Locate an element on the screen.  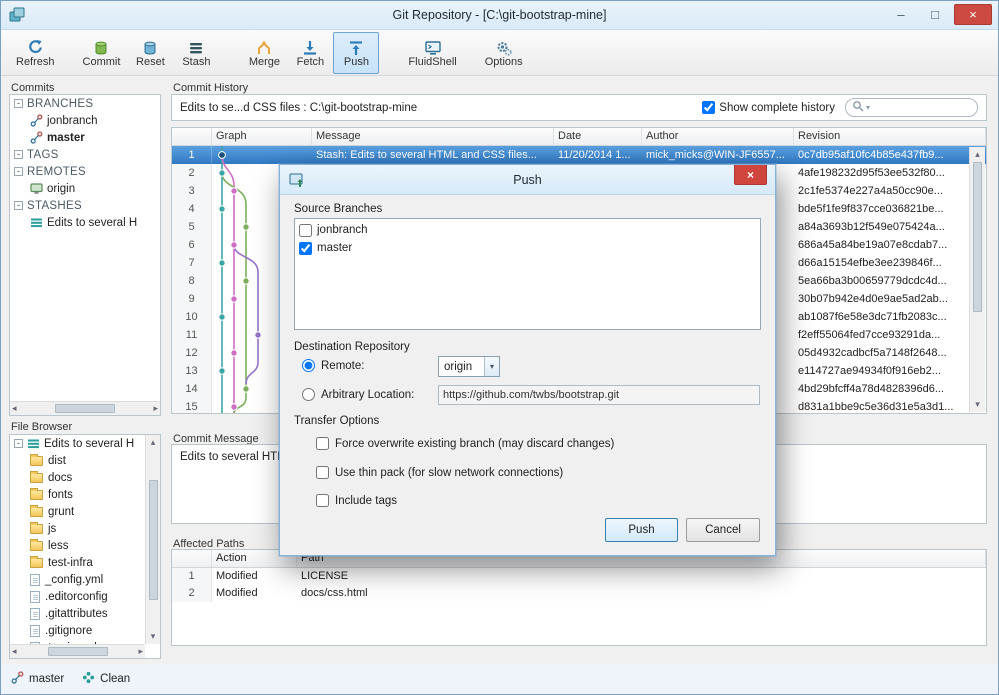
include-tags-checkbox is located at coordinates (322, 500).